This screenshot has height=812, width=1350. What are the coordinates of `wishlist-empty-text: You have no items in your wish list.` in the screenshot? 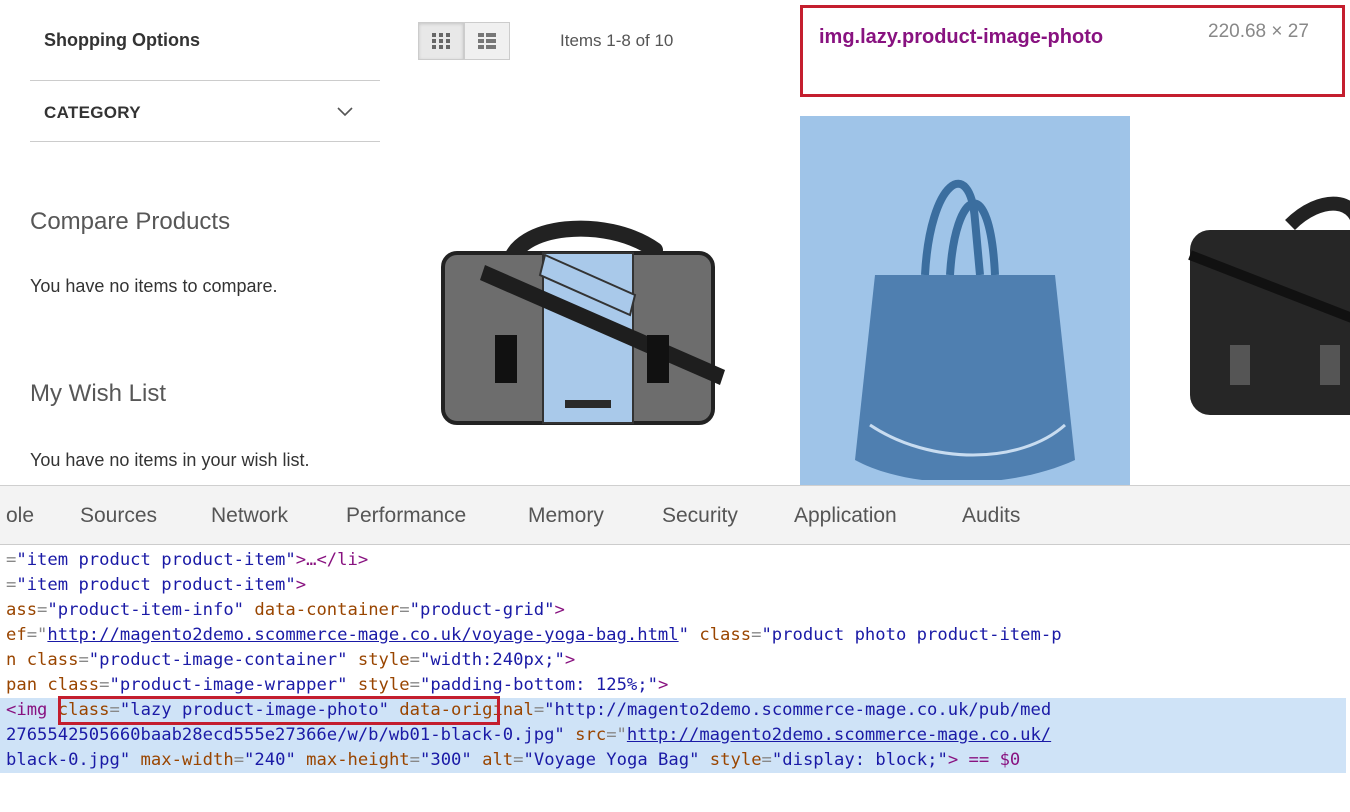 It's located at (170, 460).